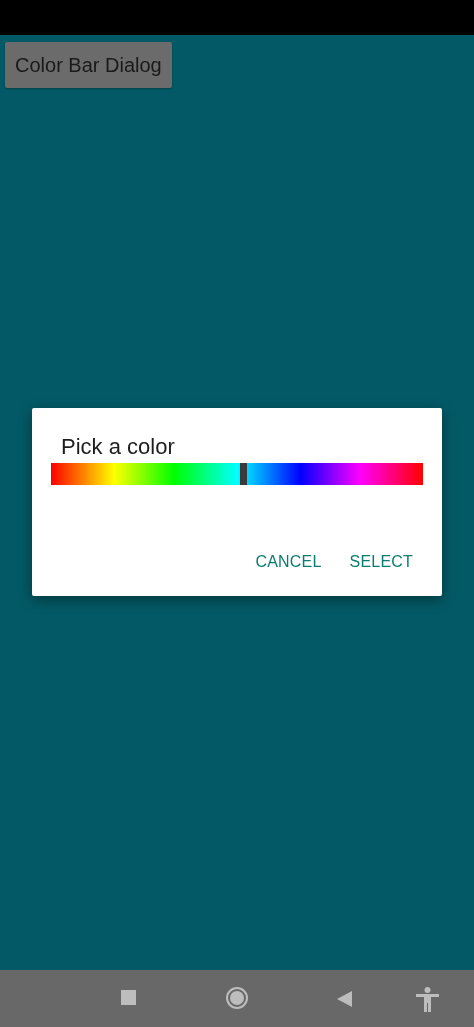 This screenshot has height=1027, width=474. Describe the element at coordinates (88, 65) in the screenshot. I see `color-bar-dialog-button: Color Bar Dialog` at that location.